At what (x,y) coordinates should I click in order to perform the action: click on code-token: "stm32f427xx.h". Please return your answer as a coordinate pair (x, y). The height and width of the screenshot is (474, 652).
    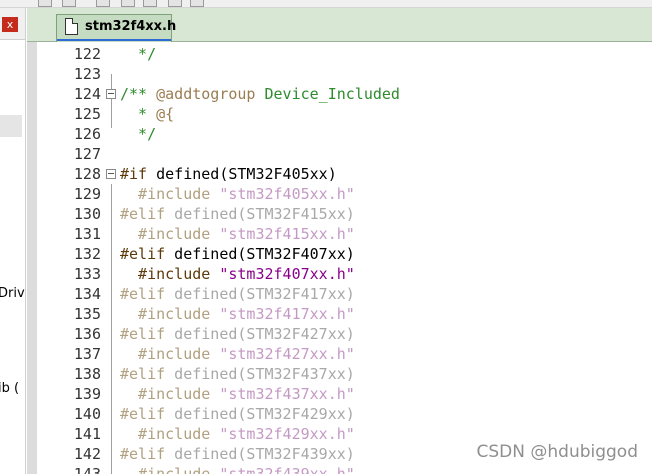
    Looking at the image, I should click on (282, 354).